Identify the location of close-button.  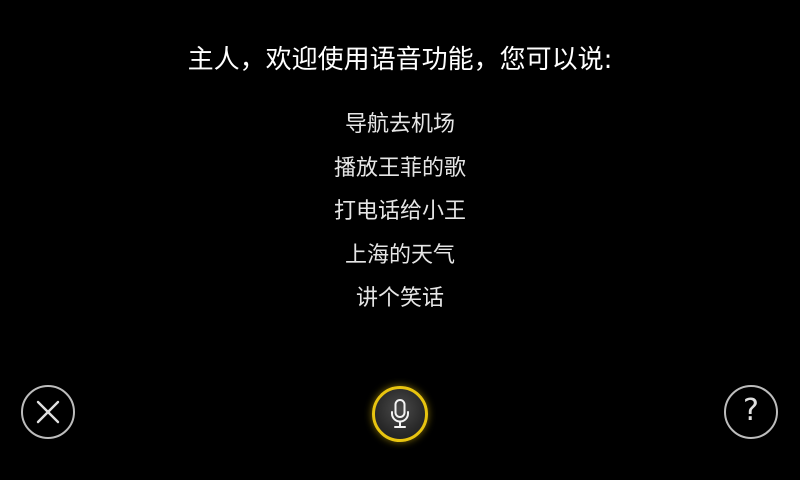
(48, 412).